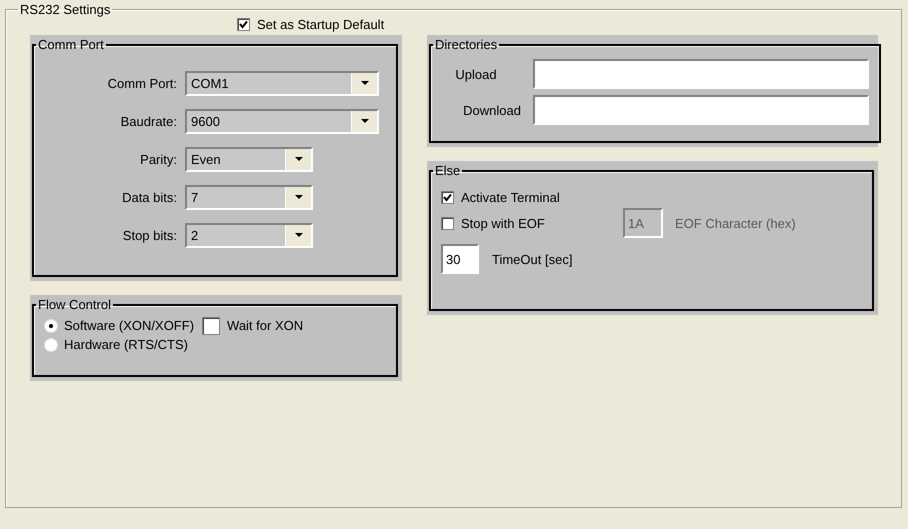 The image size is (908, 529). Describe the element at coordinates (249, 235) in the screenshot. I see `dropdown: 2` at that location.